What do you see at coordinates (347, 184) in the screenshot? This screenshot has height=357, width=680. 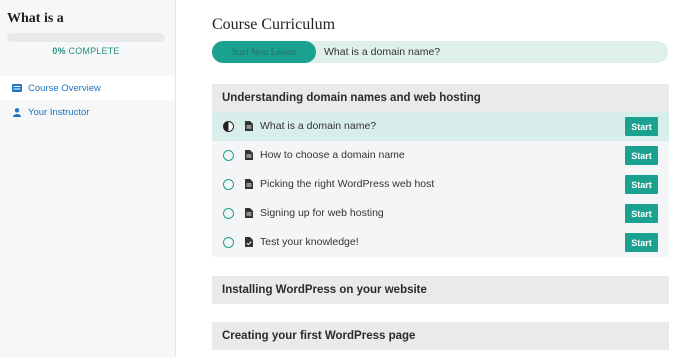 I see `lesson-title: Picking the right WordPress web host` at bounding box center [347, 184].